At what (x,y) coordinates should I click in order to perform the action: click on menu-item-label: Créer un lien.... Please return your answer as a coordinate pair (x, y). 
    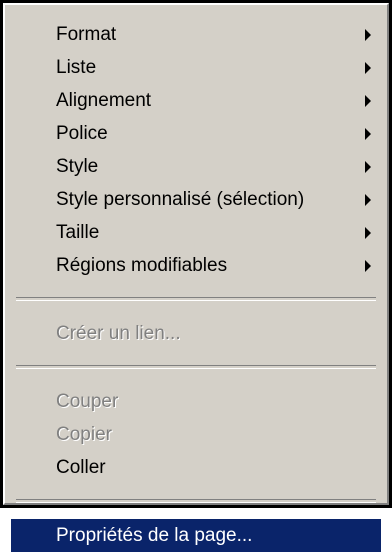
    Looking at the image, I should click on (118, 333).